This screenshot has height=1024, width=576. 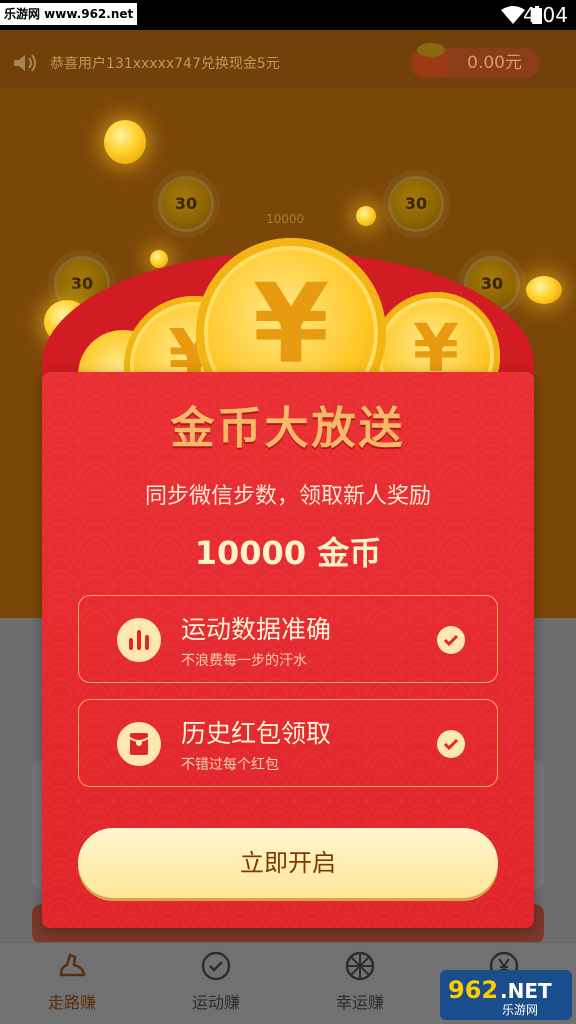 What do you see at coordinates (215, 1002) in the screenshot?
I see `tab-label: 运动赚` at bounding box center [215, 1002].